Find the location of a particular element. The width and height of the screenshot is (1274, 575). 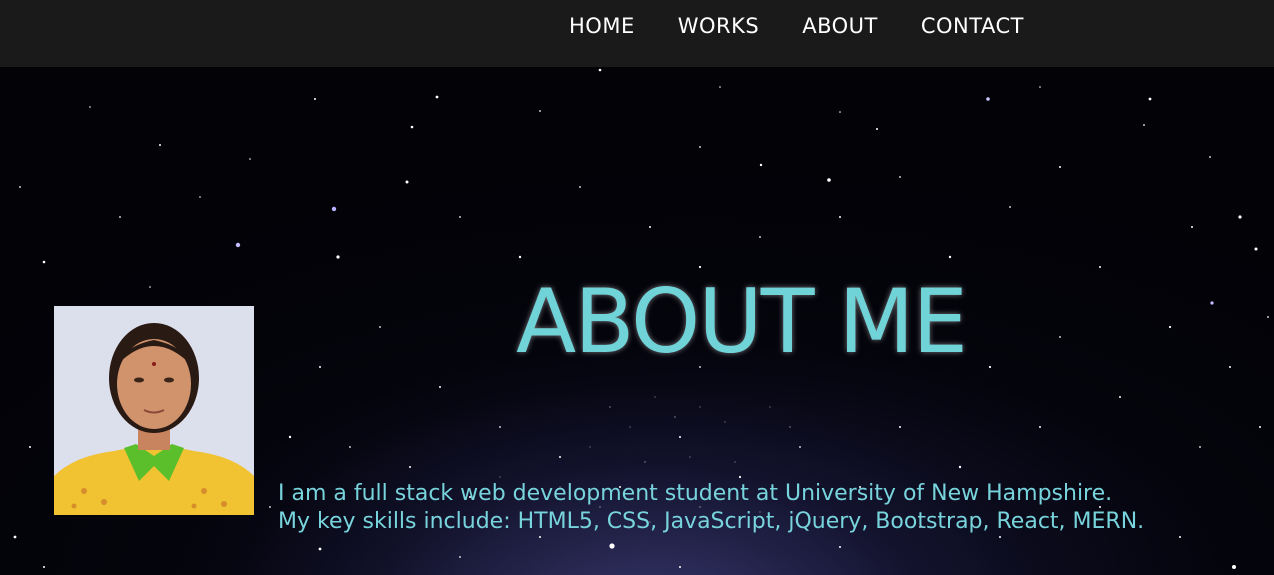

profile-photo-image is located at coordinates (154, 410).